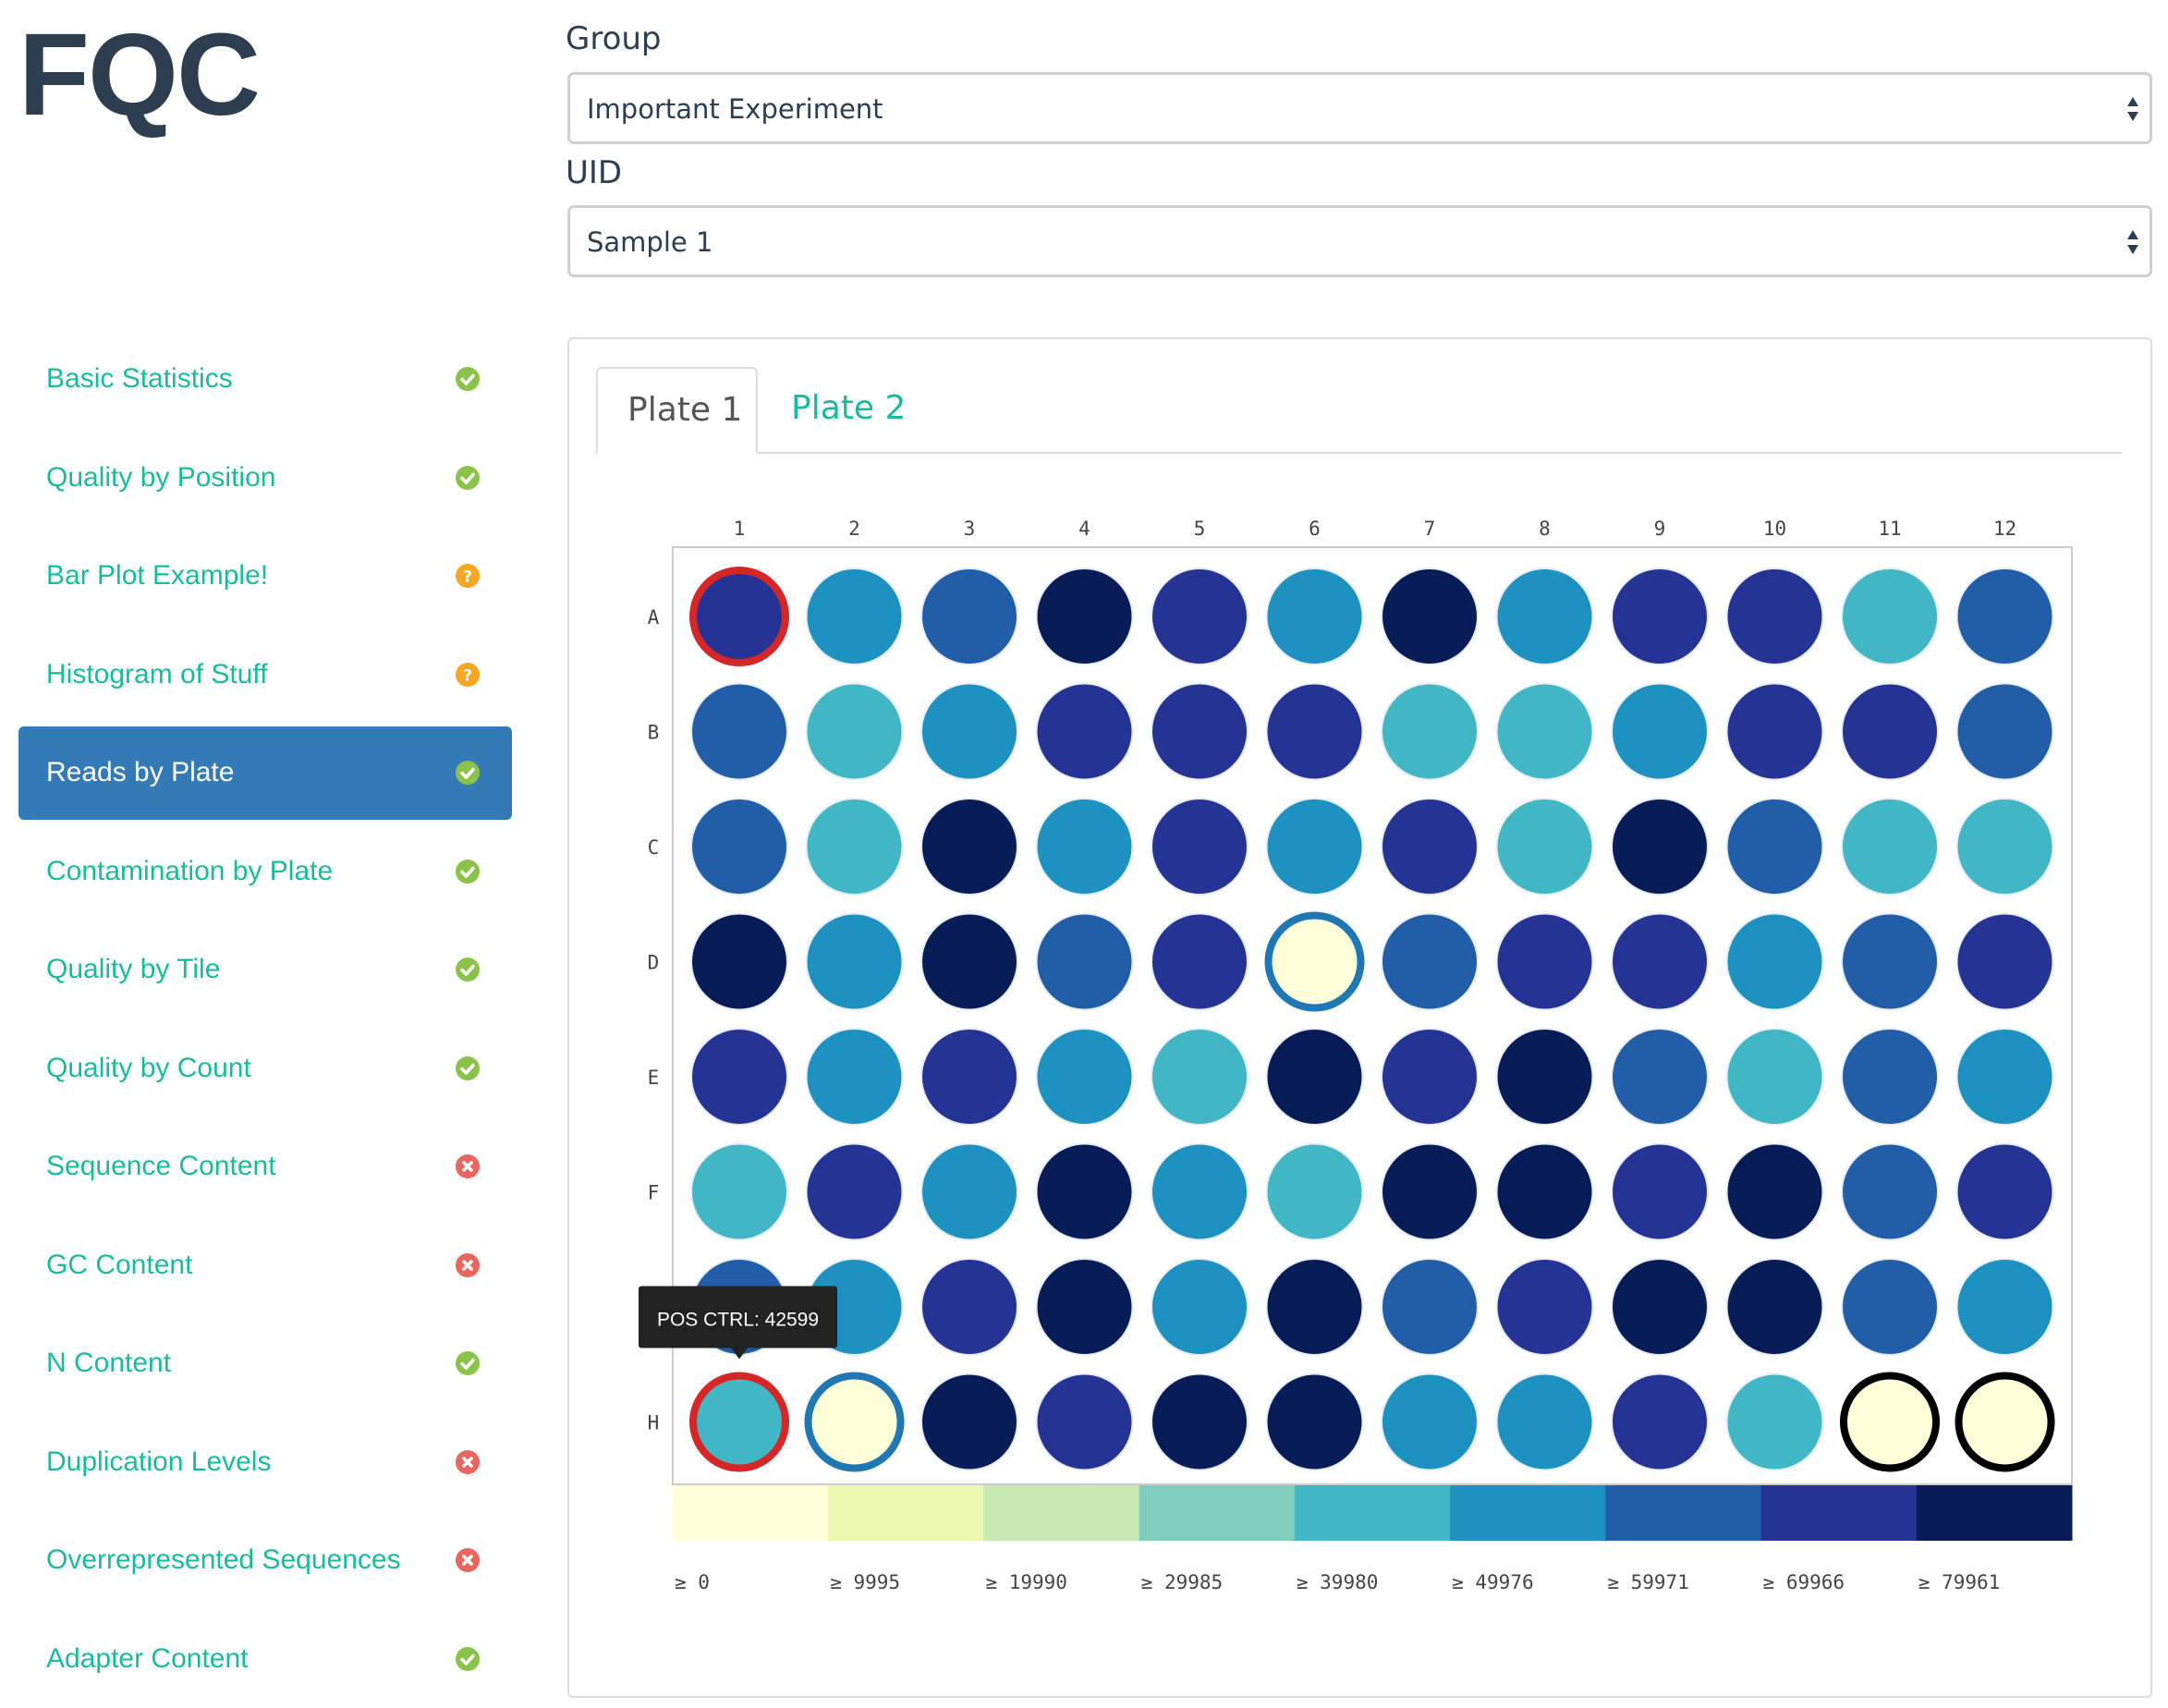 The width and height of the screenshot is (2168, 1708). I want to click on well-A9, so click(1660, 616).